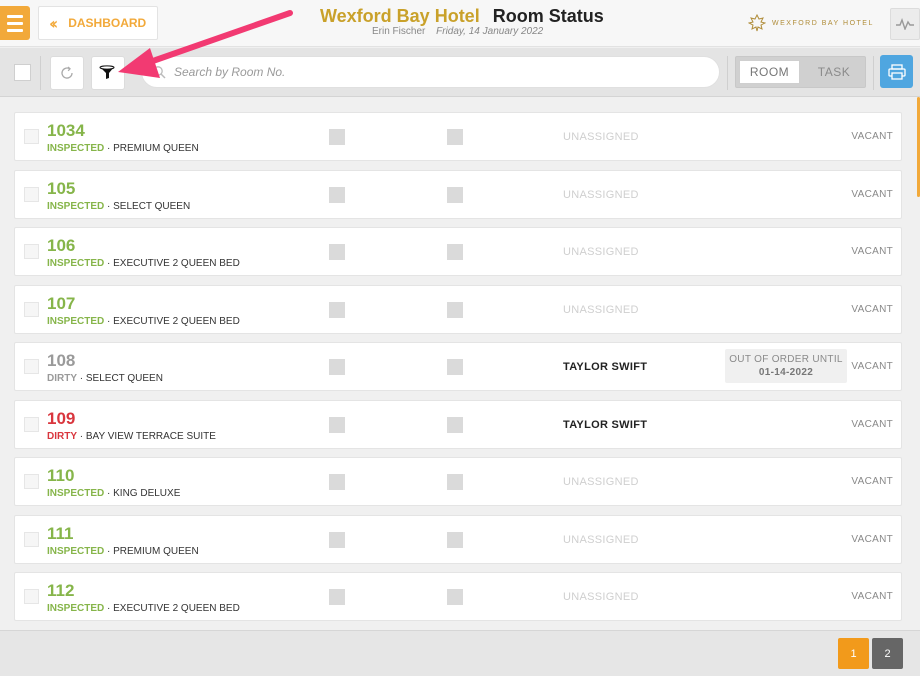 The height and width of the screenshot is (676, 920). What do you see at coordinates (905, 24) in the screenshot?
I see `activity-button` at bounding box center [905, 24].